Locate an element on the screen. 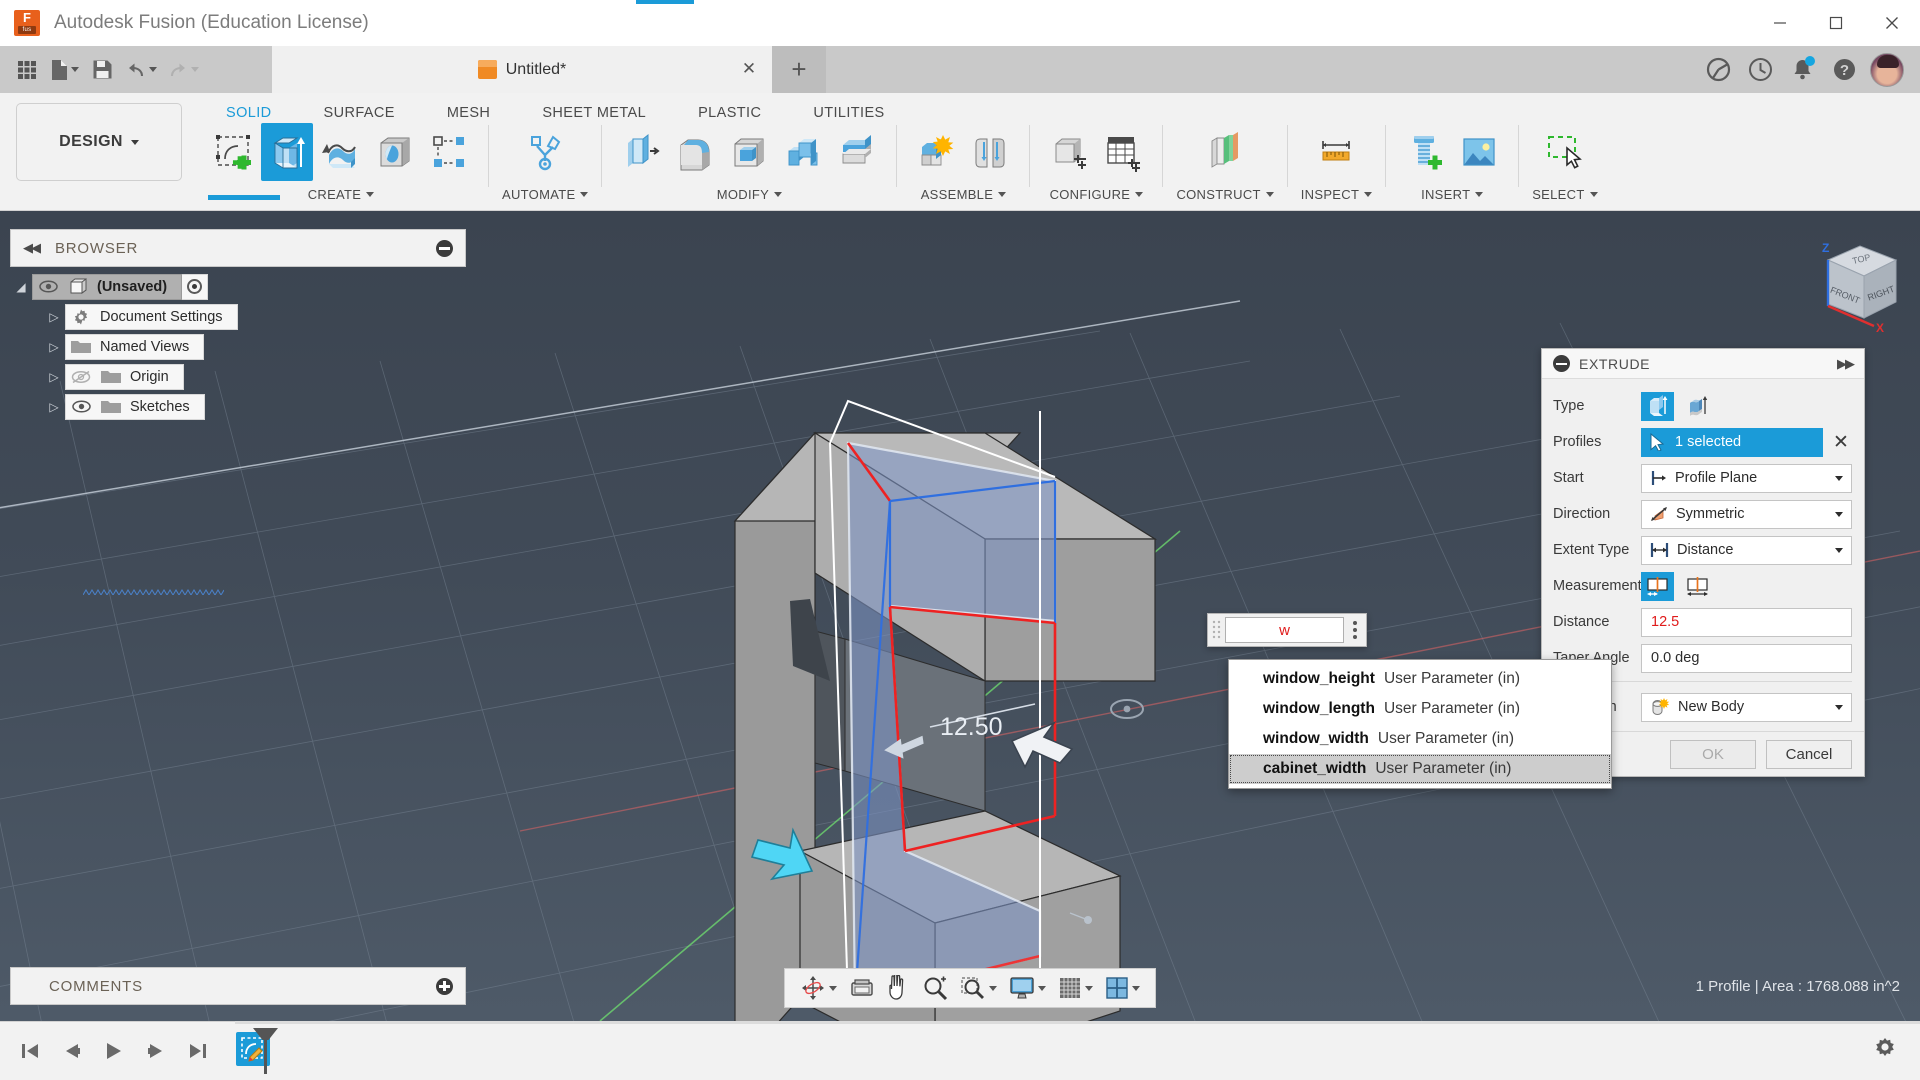 The image size is (1920, 1080). split-face-icon is located at coordinates (857, 152).